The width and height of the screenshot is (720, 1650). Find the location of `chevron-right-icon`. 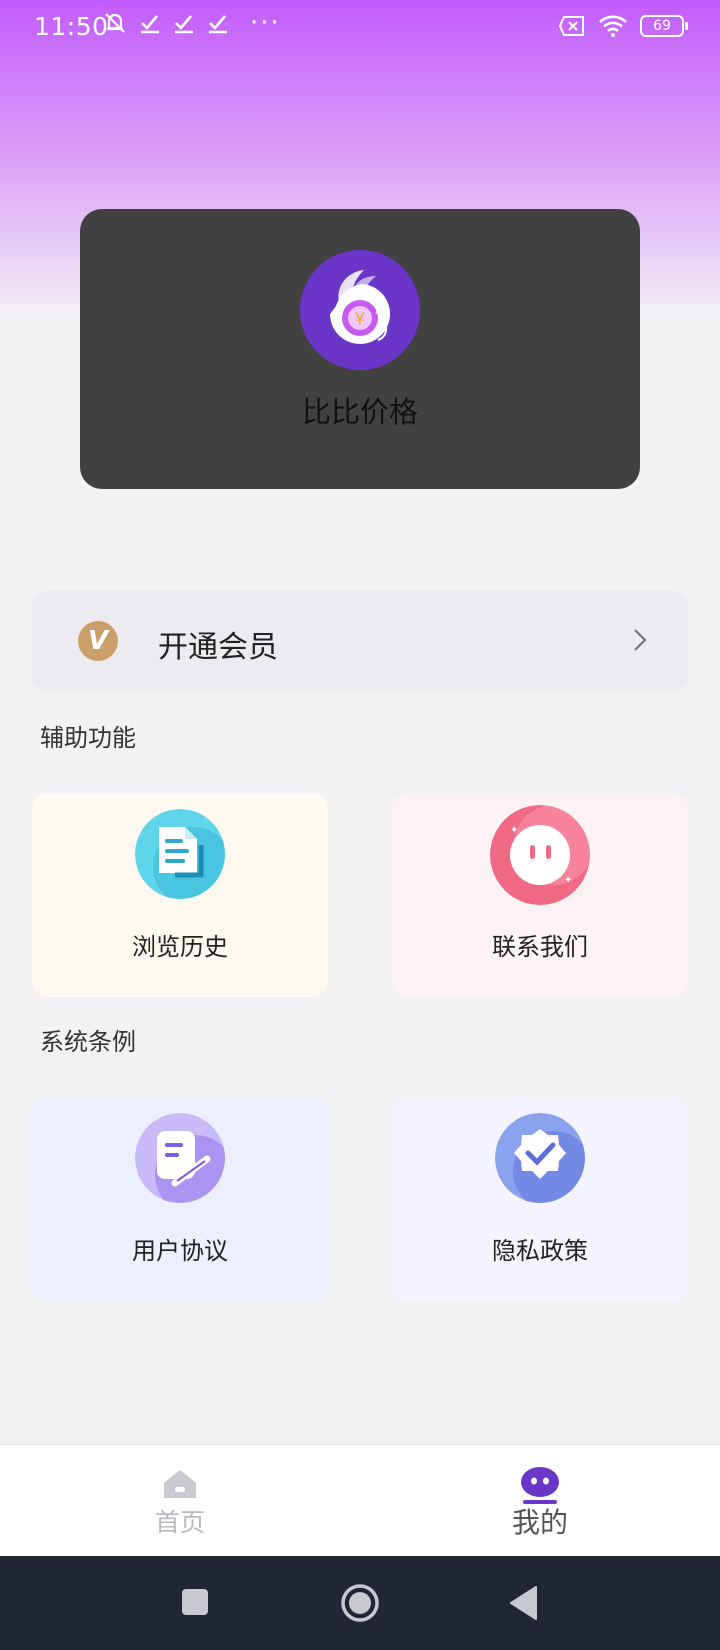

chevron-right-icon is located at coordinates (640, 640).